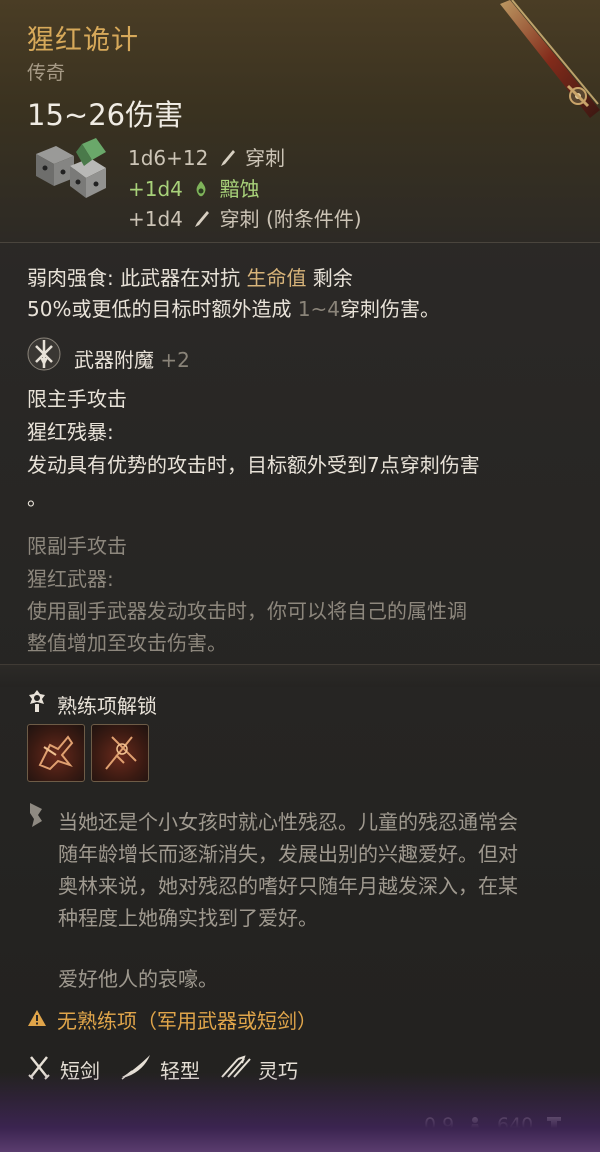  Describe the element at coordinates (36, 815) in the screenshot. I see `lore-icon` at that location.